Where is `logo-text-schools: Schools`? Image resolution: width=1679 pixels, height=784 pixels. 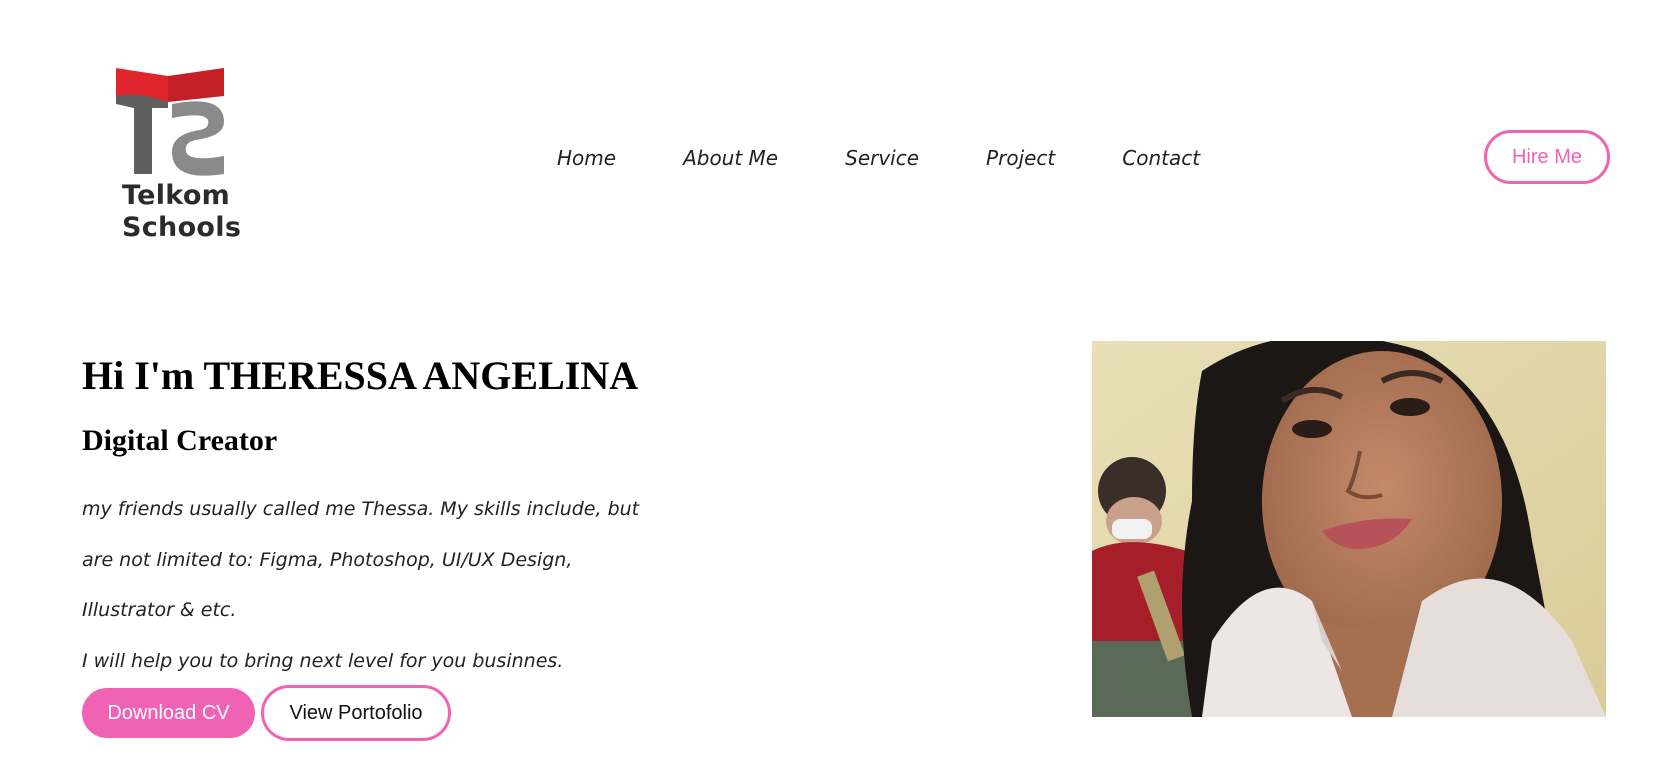
logo-text-schools: Schools is located at coordinates (182, 227).